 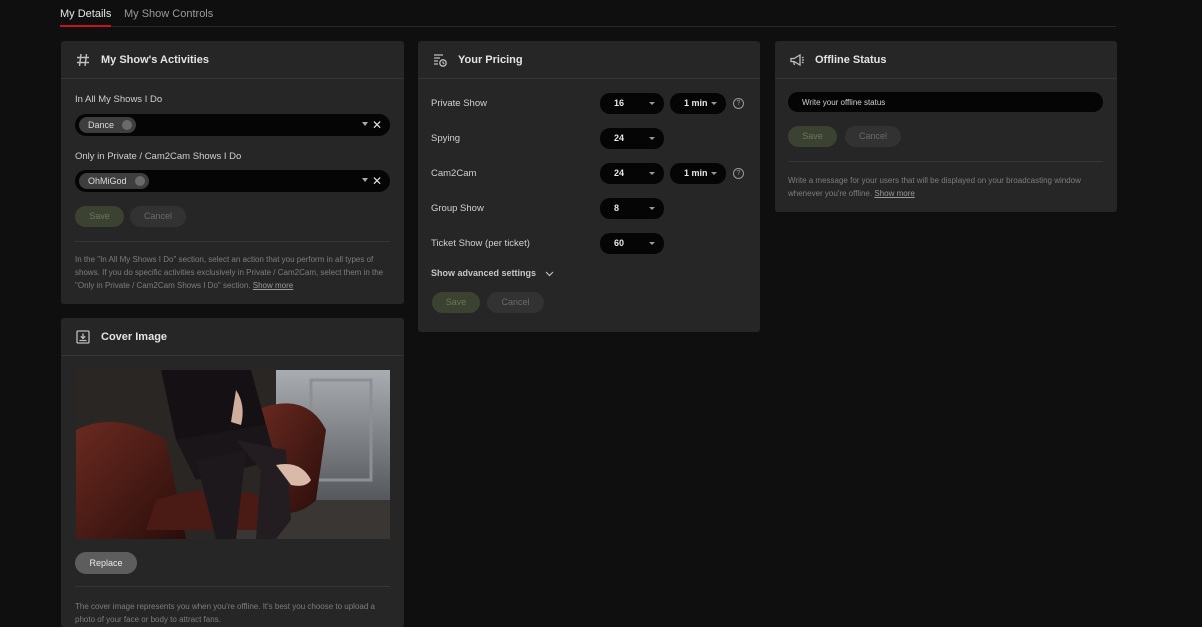 I want to click on group-show-price-select: 8, so click(x=632, y=208).